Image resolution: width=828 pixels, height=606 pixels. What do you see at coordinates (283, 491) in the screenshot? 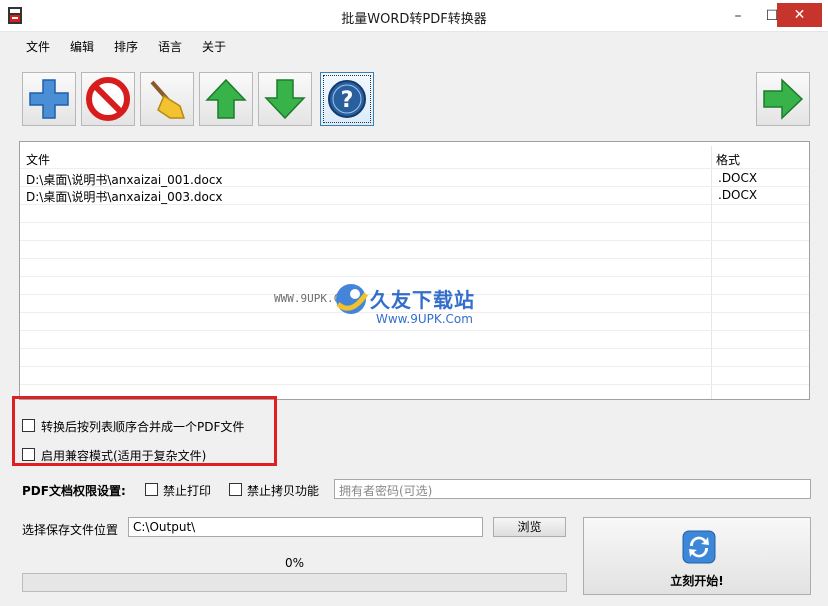
I see `no-copy-label: 禁止拷贝功能` at bounding box center [283, 491].